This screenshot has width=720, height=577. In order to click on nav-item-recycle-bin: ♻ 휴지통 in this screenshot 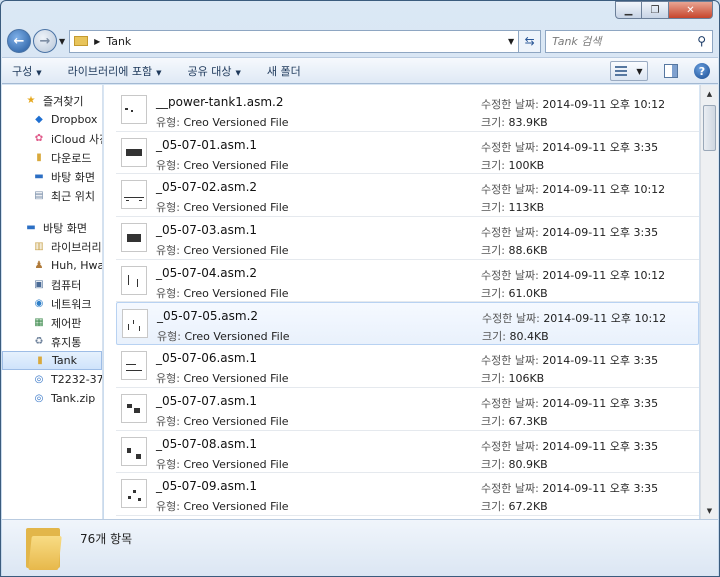, I will do `click(52, 341)`.